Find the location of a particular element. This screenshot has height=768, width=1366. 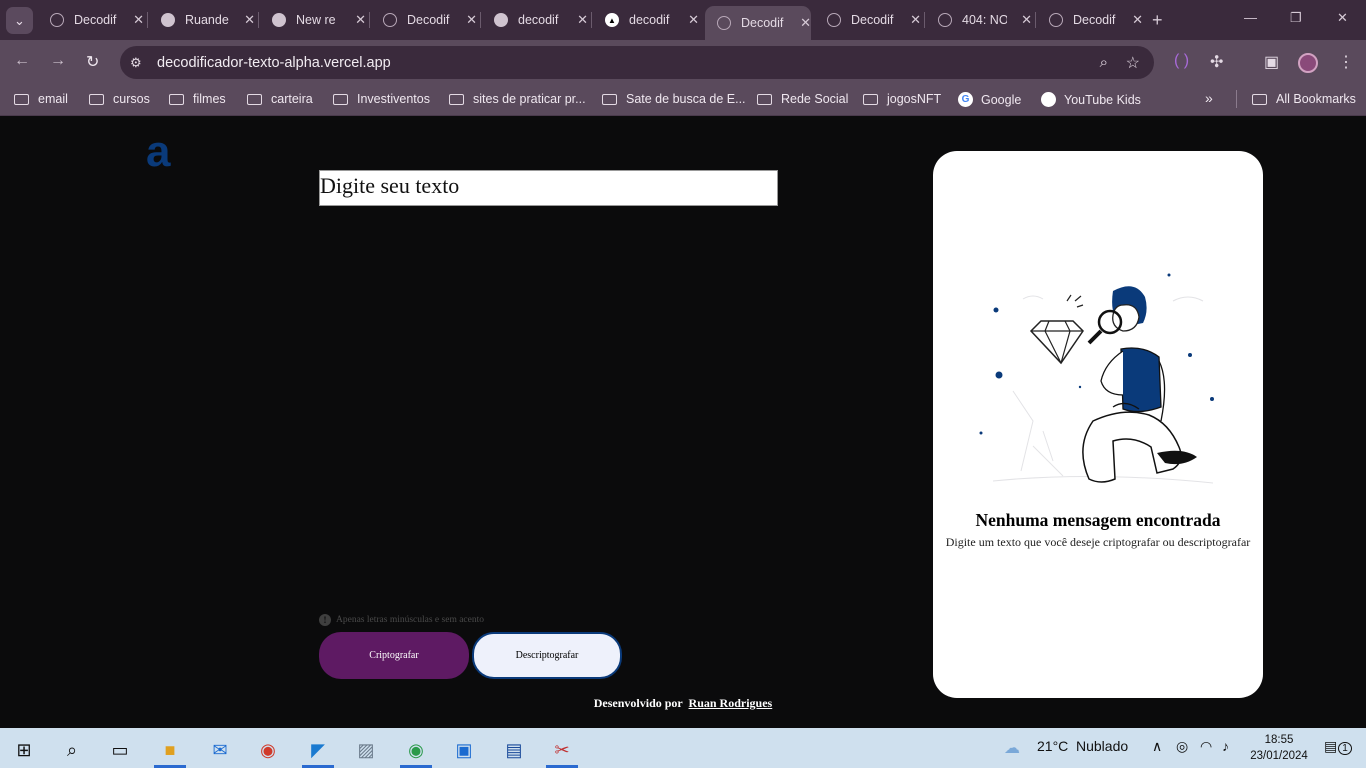

tab-9: Decodif ✕ is located at coordinates (1090, 20).